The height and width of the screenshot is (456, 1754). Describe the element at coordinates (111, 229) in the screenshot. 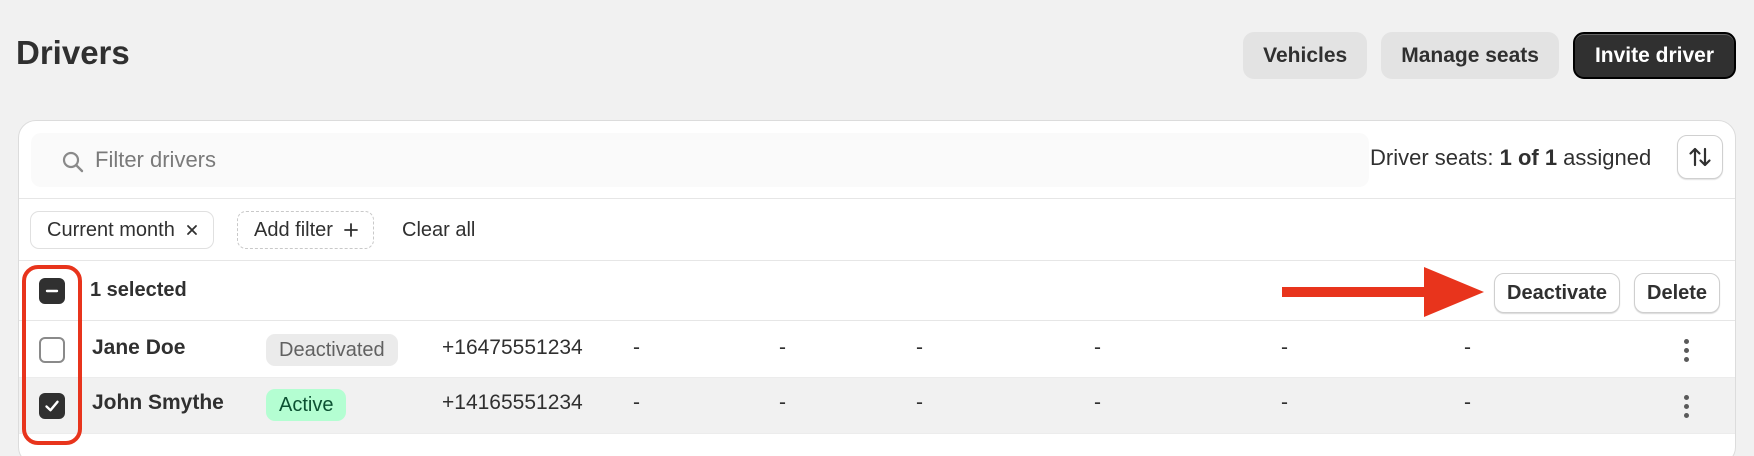

I see `filter-chip-label: Current month` at that location.